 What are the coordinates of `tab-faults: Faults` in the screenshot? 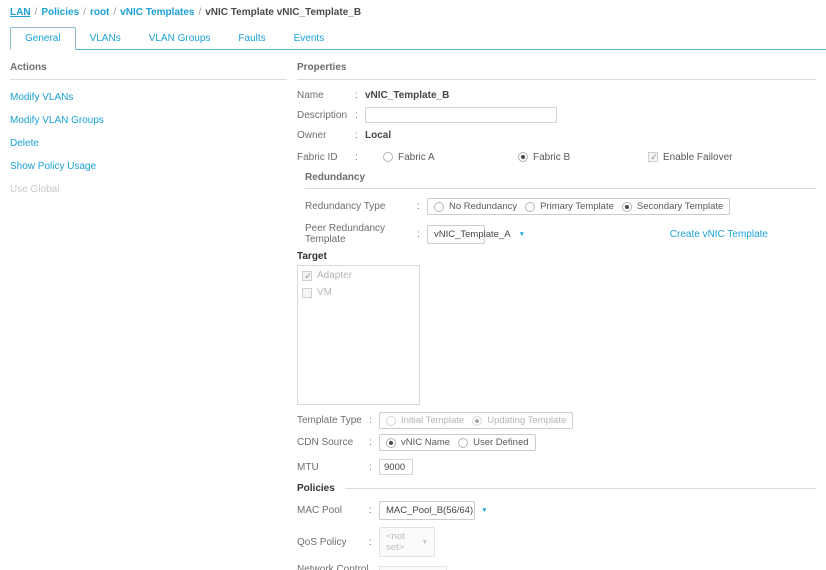 It's located at (251, 38).